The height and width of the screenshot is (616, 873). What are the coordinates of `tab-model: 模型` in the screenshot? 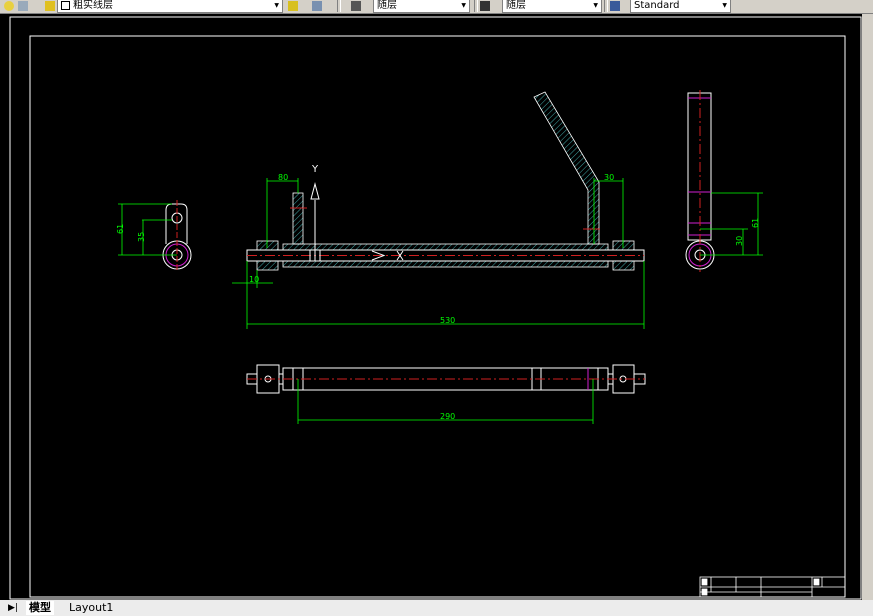 It's located at (40, 608).